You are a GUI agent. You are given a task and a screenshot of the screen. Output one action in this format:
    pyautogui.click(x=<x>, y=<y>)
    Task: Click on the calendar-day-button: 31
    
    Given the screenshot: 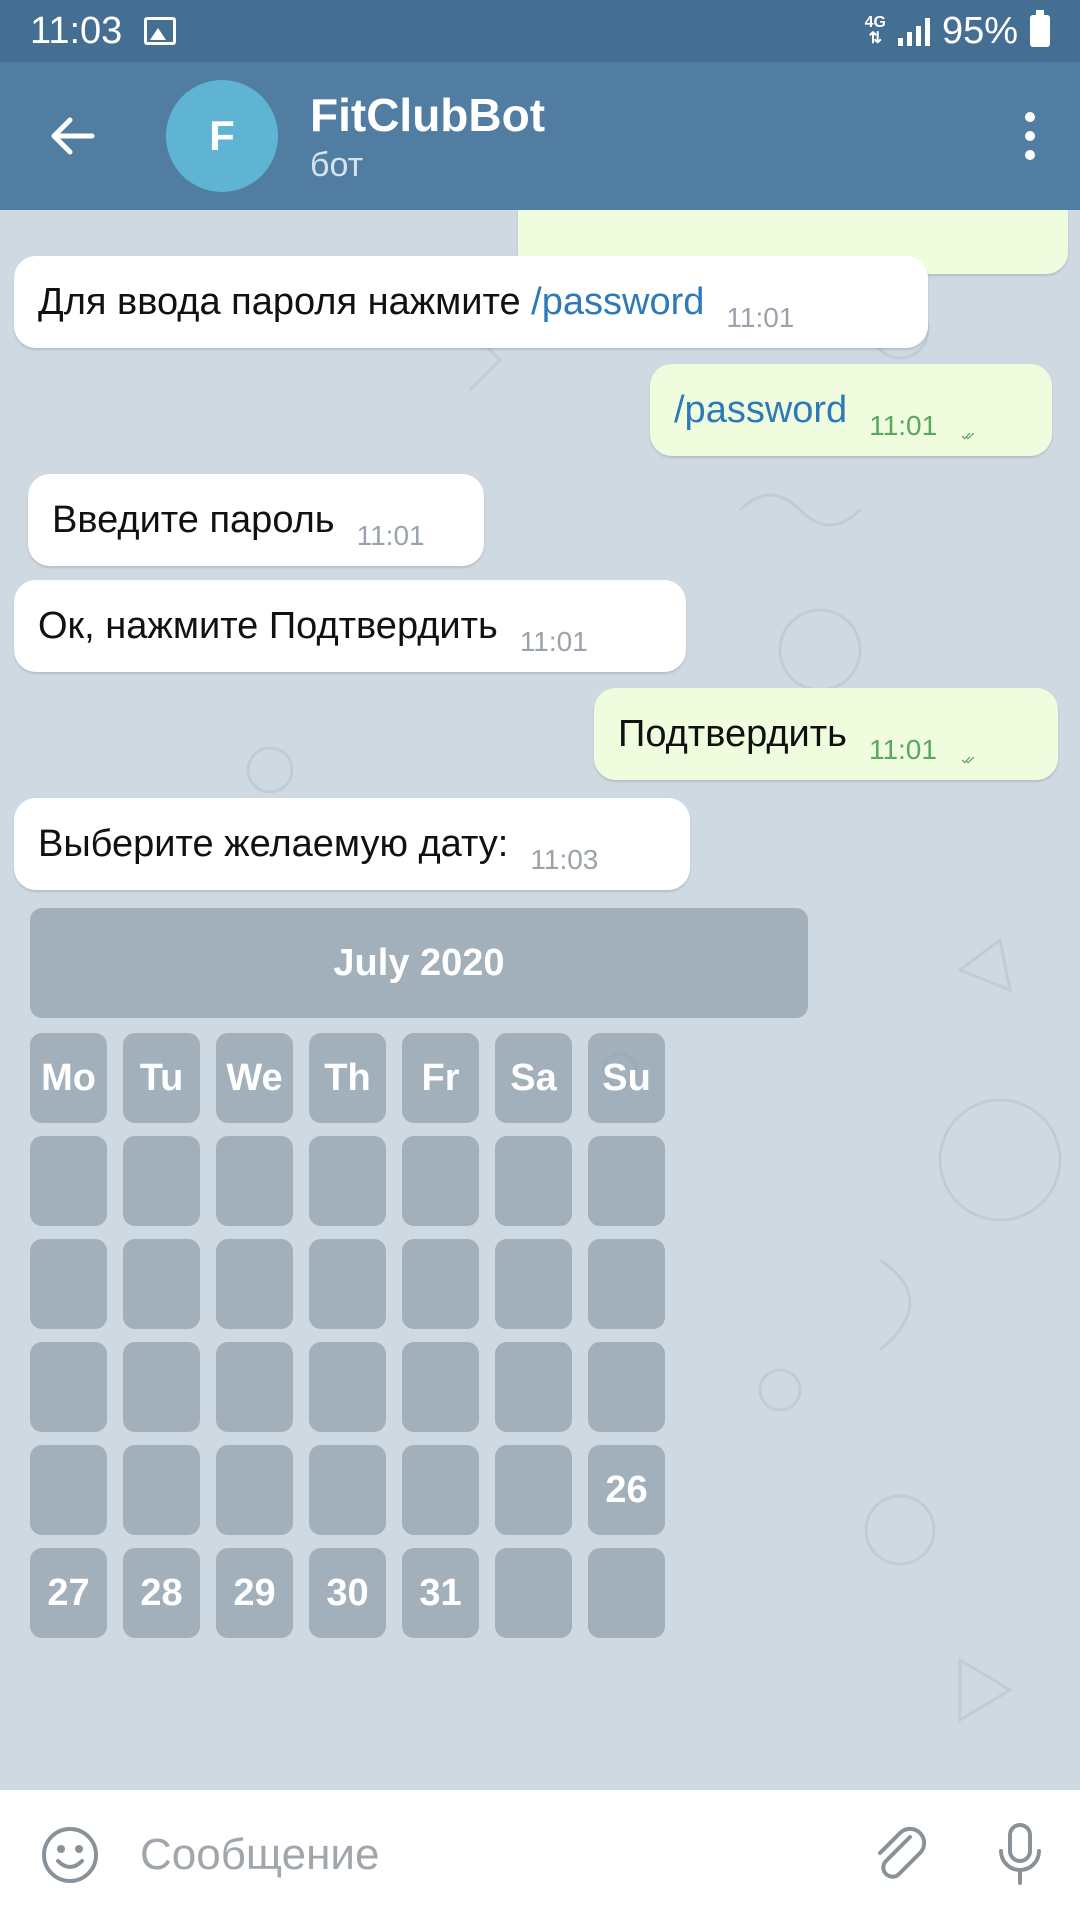 What is the action you would take?
    pyautogui.click(x=440, y=1593)
    